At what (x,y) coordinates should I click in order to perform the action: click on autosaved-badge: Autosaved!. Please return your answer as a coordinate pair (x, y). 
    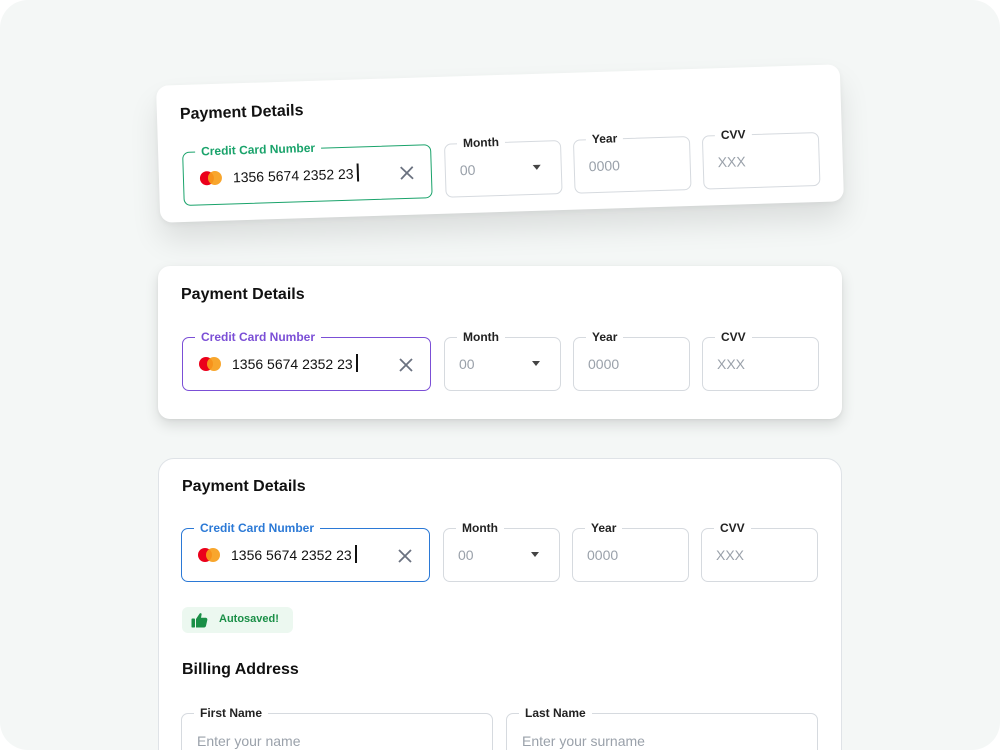
    Looking at the image, I should click on (237, 620).